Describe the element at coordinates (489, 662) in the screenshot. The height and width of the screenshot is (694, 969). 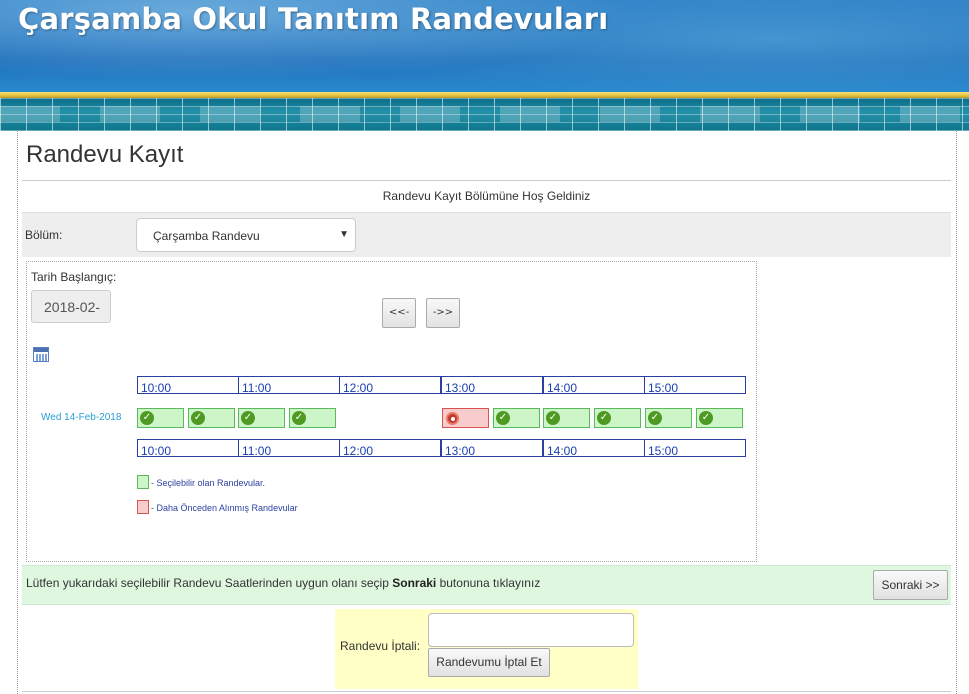
I see `cancel-appointment-button: Randevumu İptal Et` at that location.